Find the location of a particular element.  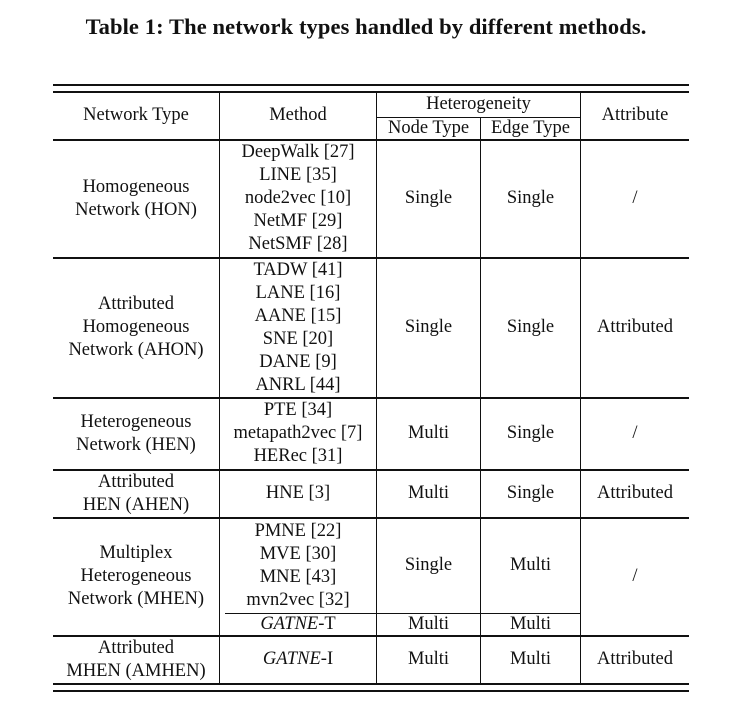

header-node-type: Node Type is located at coordinates (428, 127).